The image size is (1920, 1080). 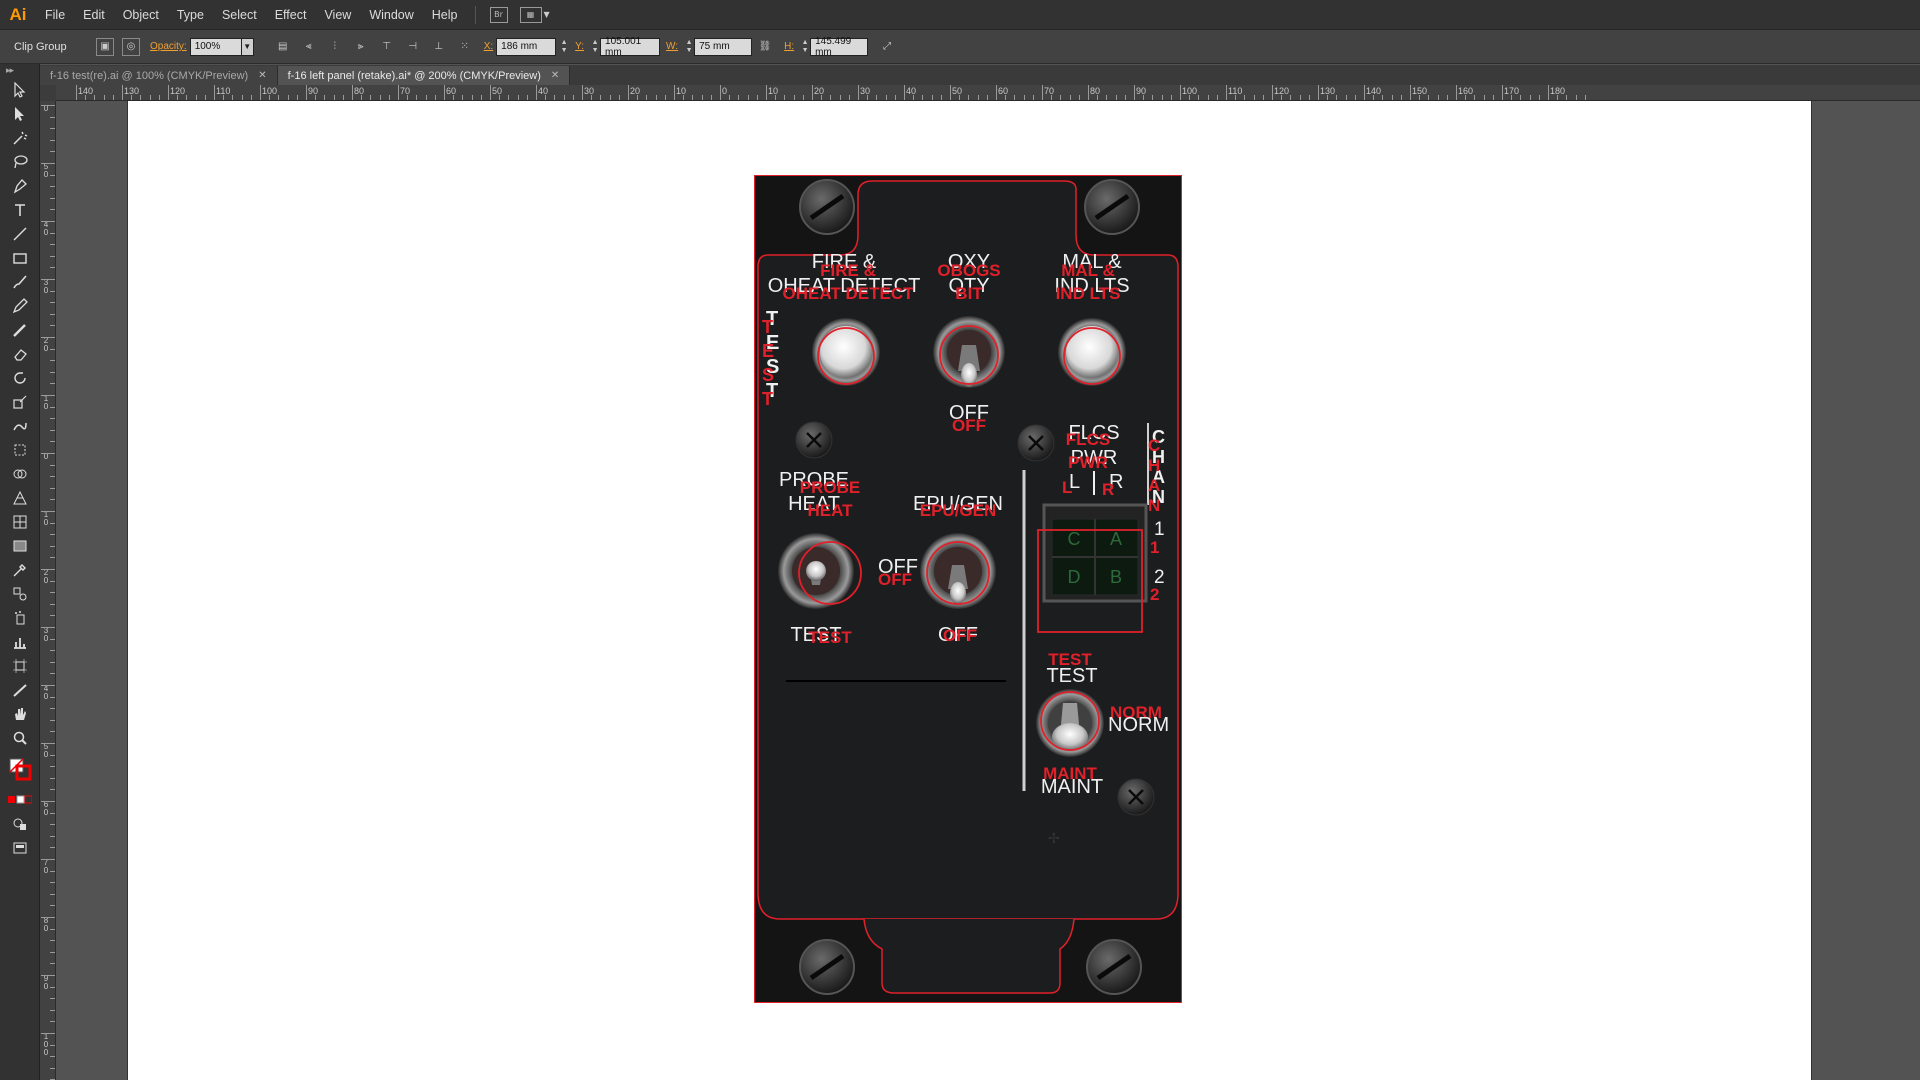 What do you see at coordinates (20, 474) in the screenshot?
I see `shape-builder-tool-icon` at bounding box center [20, 474].